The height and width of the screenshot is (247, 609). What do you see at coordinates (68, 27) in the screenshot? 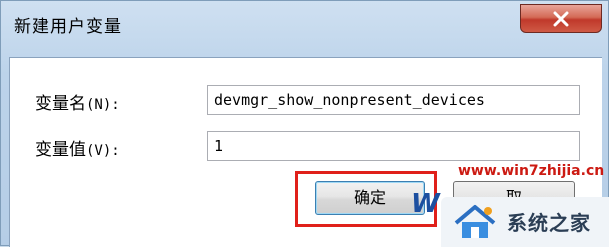
I see `dialog-title: 新建用户变量` at bounding box center [68, 27].